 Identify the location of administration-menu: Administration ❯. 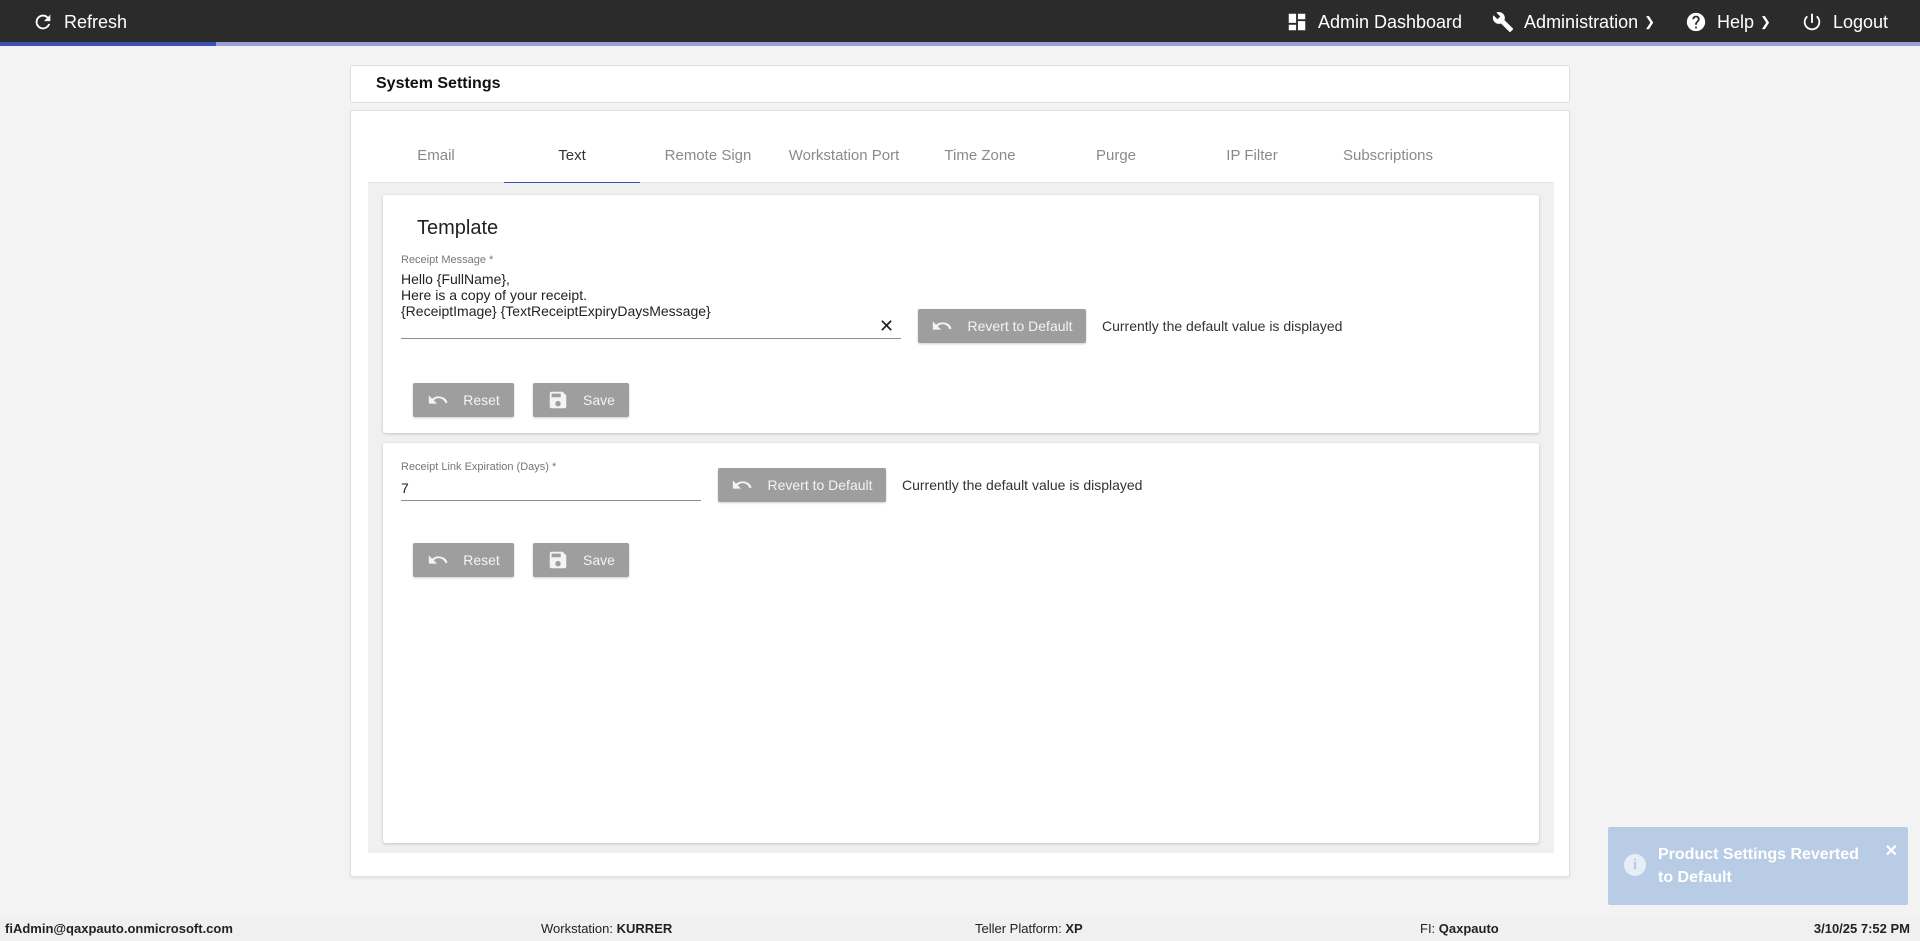
(1573, 22).